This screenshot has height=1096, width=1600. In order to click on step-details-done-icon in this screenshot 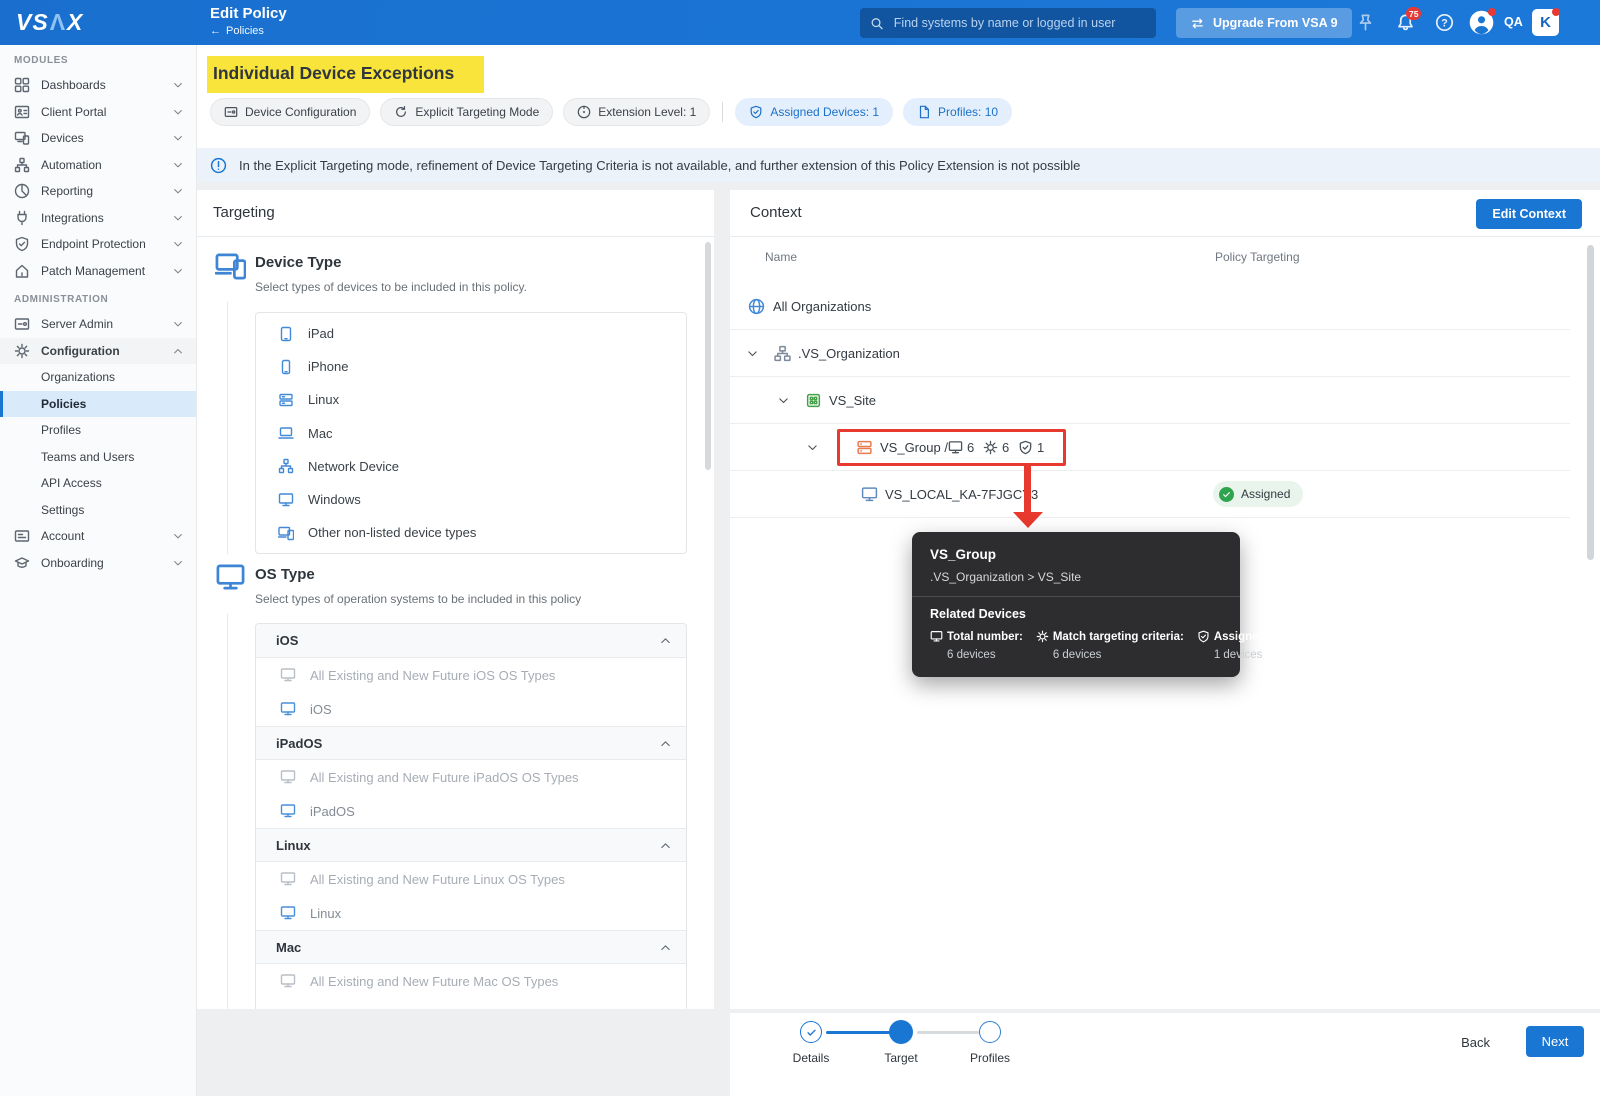, I will do `click(811, 1032)`.